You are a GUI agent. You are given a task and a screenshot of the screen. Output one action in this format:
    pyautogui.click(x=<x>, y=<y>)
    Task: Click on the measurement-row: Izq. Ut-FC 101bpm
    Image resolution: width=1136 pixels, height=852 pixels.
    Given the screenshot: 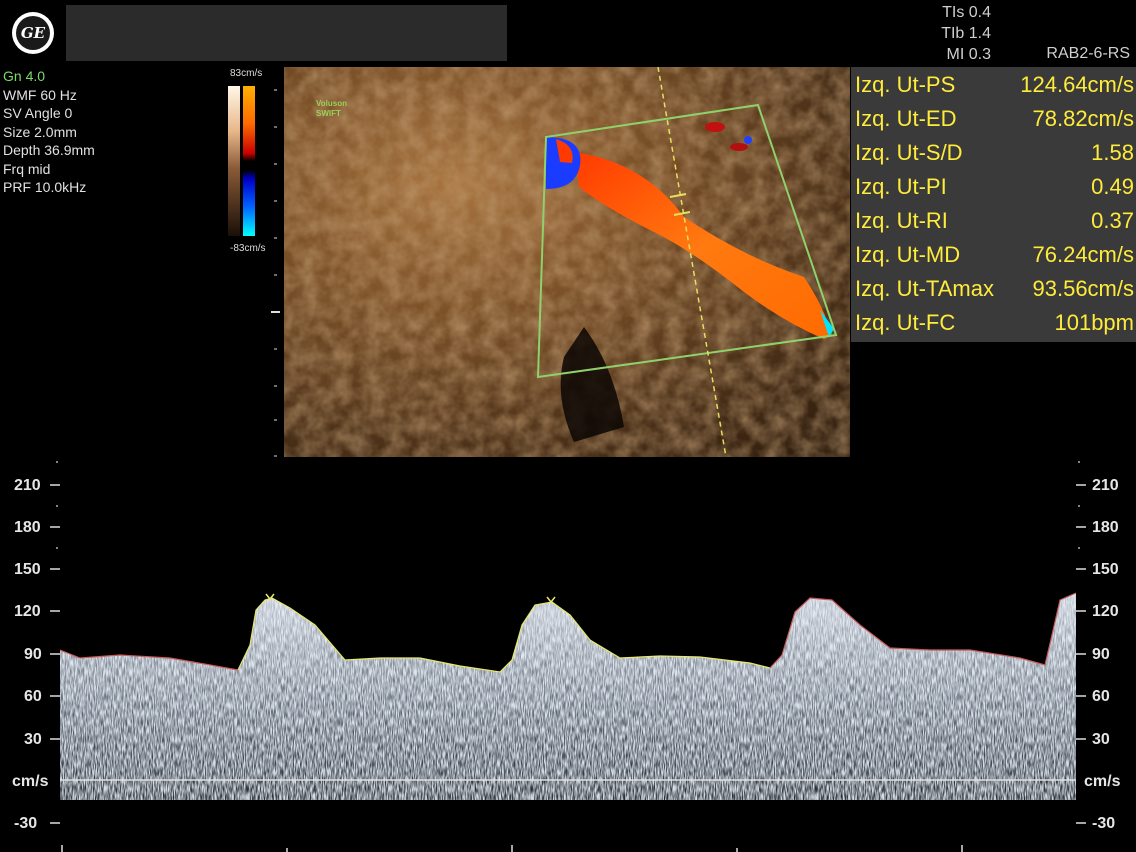 What is the action you would take?
    pyautogui.click(x=994, y=322)
    